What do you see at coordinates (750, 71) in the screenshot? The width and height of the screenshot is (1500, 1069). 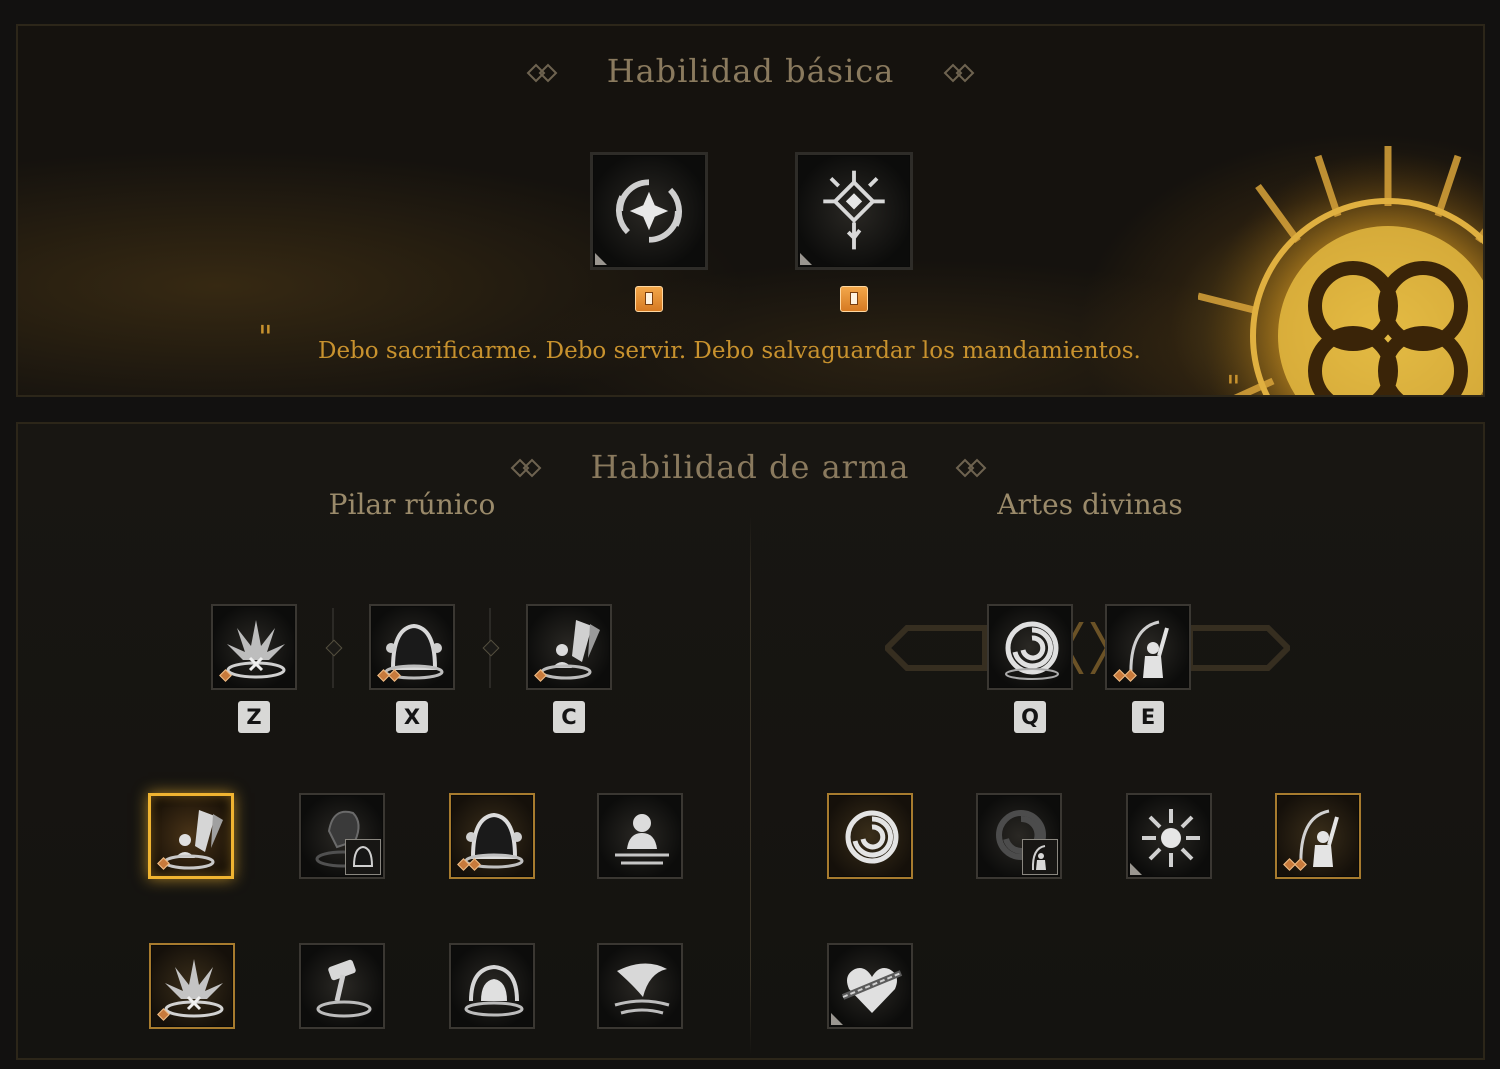 I see `basic-skill-title: Habilidad básica` at bounding box center [750, 71].